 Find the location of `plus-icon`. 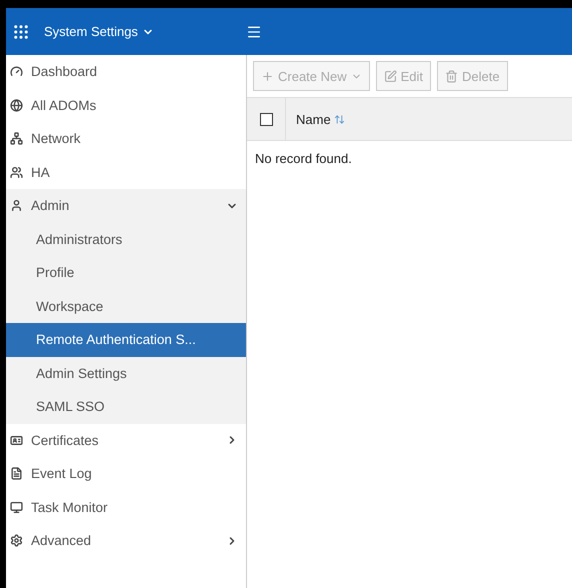

plus-icon is located at coordinates (267, 76).